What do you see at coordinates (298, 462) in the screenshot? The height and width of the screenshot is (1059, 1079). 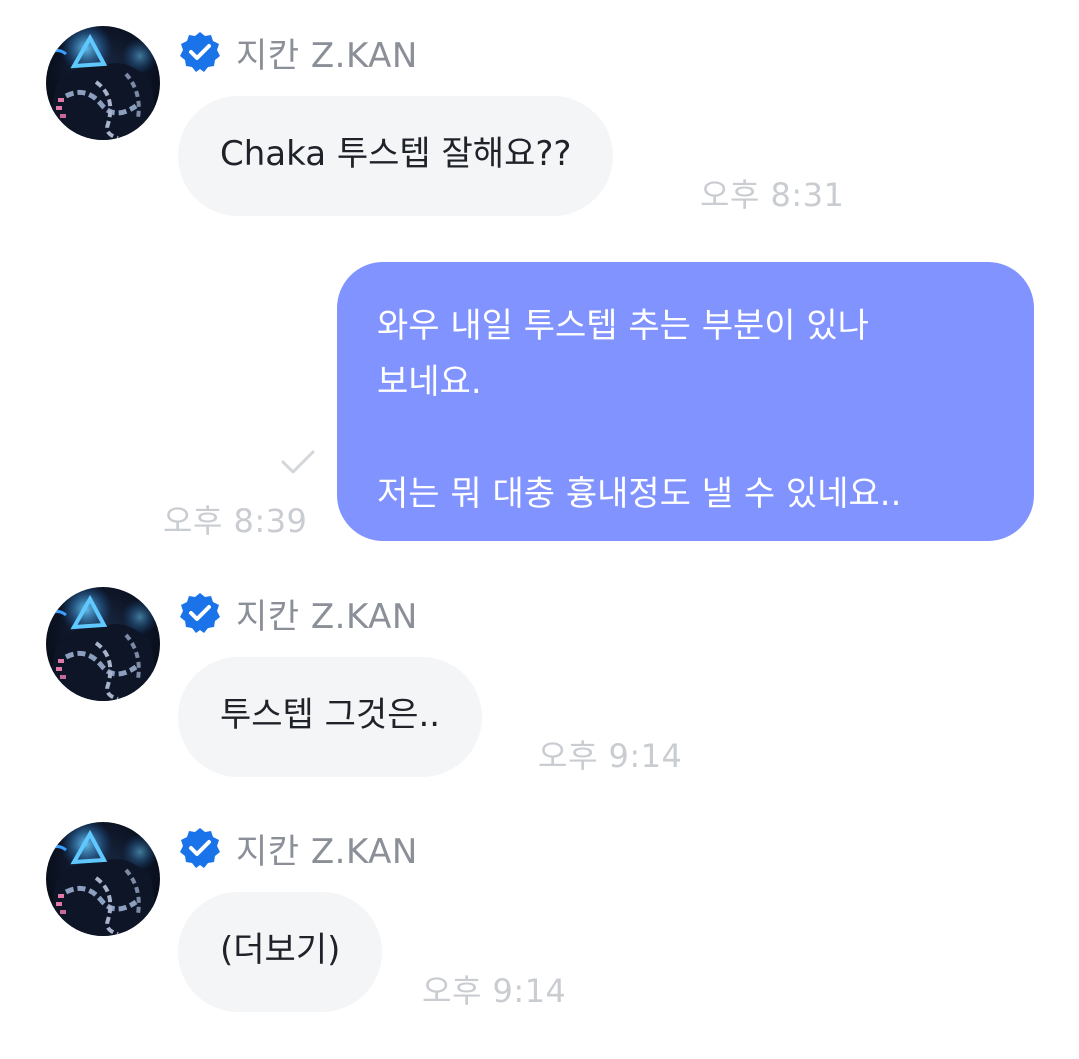 I see `read-receipt-checkmark-icon` at bounding box center [298, 462].